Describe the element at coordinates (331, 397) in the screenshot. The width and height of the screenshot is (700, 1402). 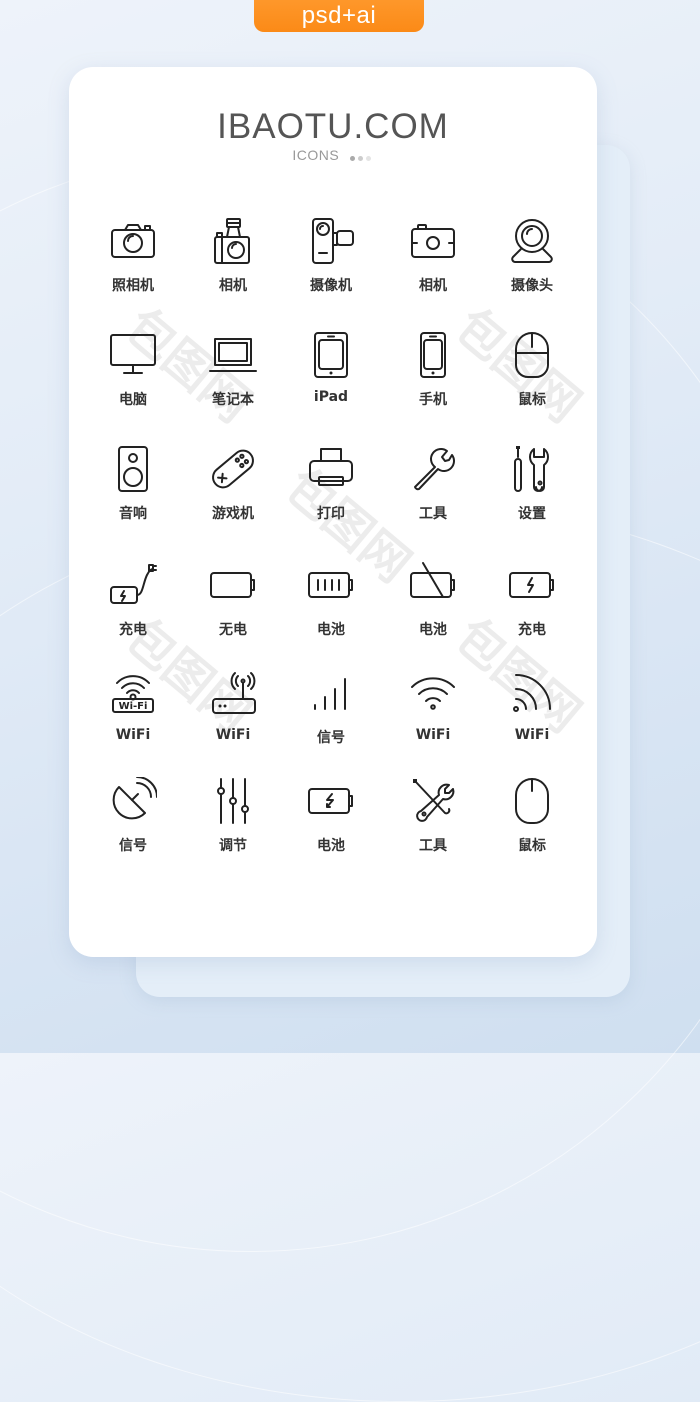
I see `icon-label: iPad` at that location.